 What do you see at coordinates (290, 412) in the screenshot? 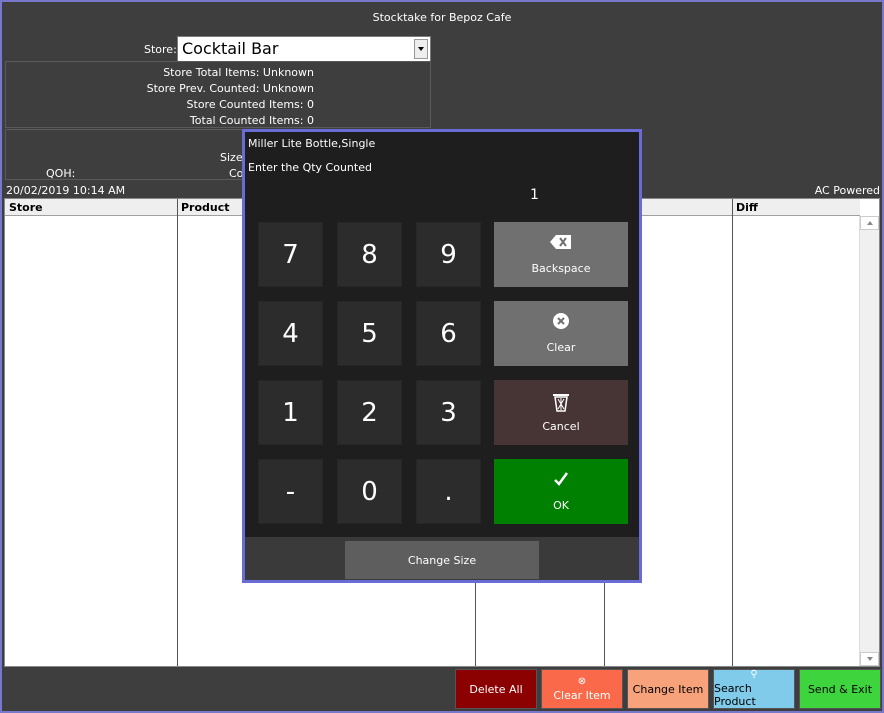
I see `key-1: 1` at bounding box center [290, 412].